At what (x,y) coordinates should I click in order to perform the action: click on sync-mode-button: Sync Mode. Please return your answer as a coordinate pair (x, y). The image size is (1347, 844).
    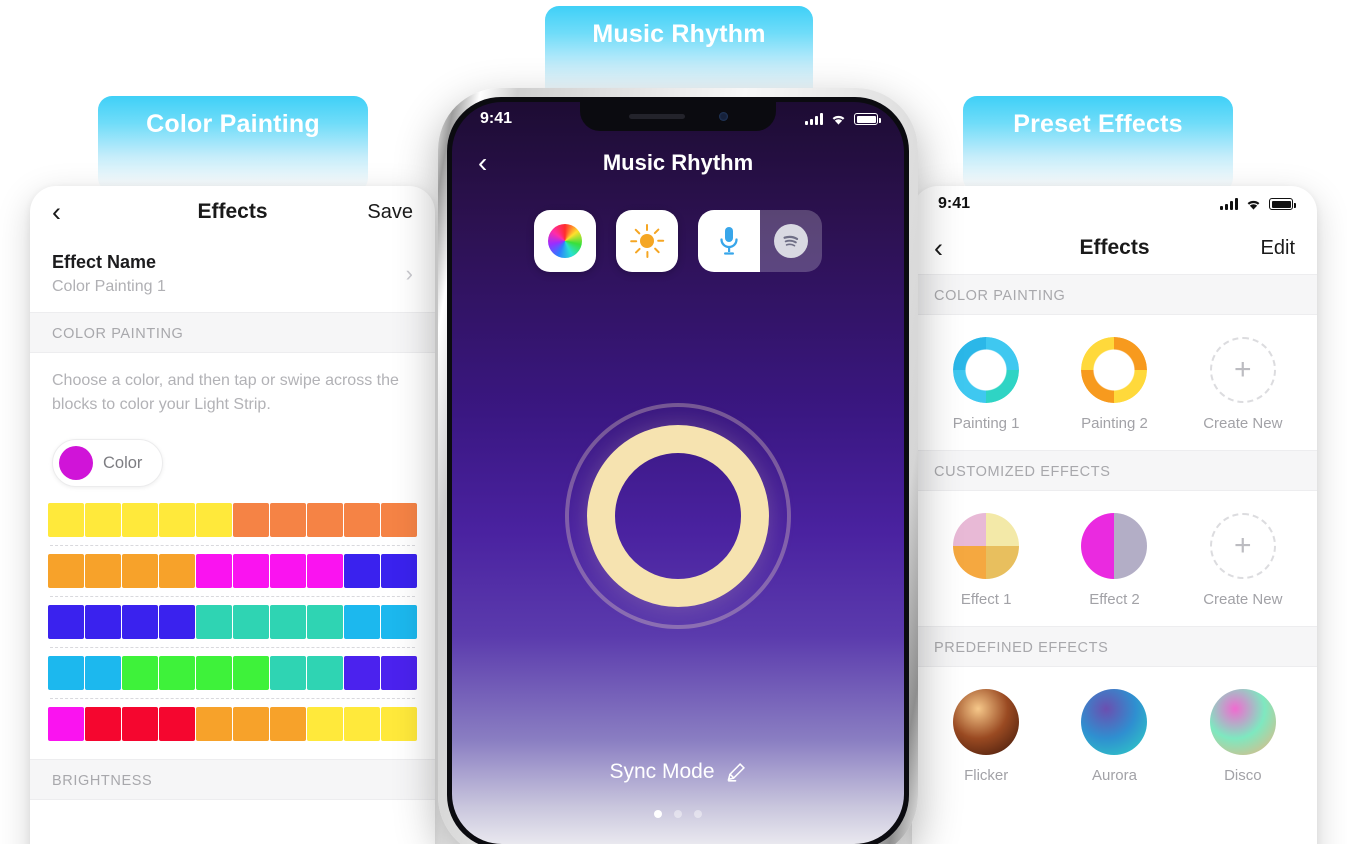
    Looking at the image, I should click on (678, 775).